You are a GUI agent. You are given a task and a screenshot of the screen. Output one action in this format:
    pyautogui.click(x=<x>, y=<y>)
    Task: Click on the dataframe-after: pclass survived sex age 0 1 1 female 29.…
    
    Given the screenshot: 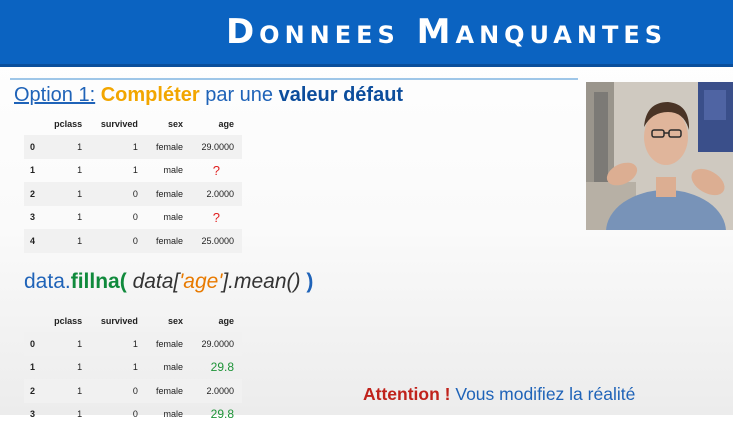 What is the action you would take?
    pyautogui.click(x=133, y=368)
    